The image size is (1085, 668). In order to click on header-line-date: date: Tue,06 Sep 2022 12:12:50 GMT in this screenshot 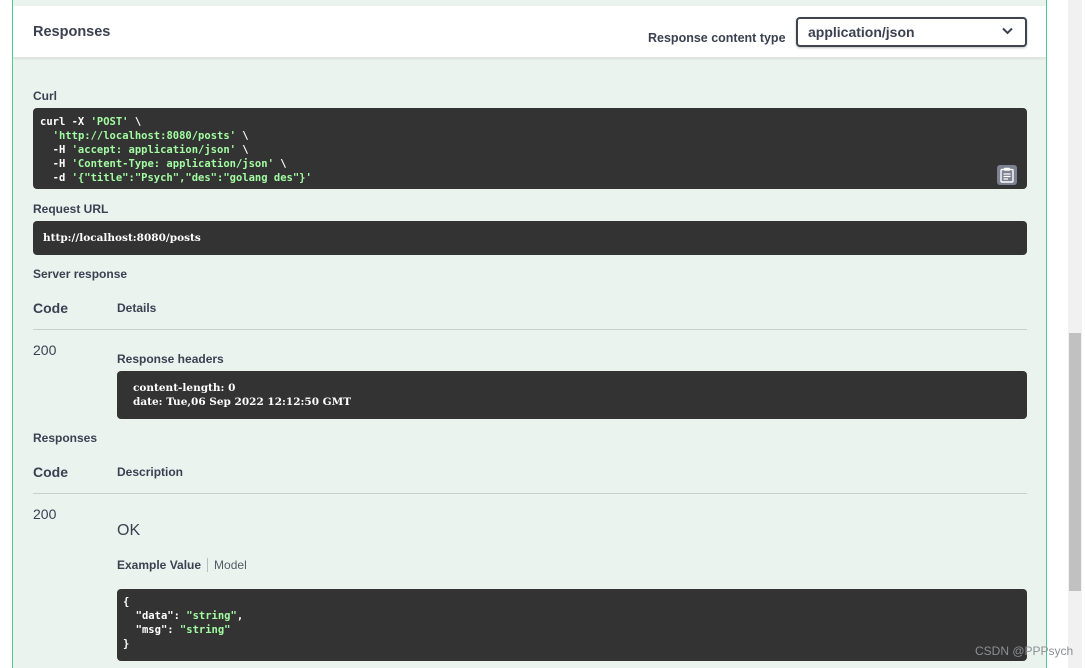, I will do `click(242, 402)`.